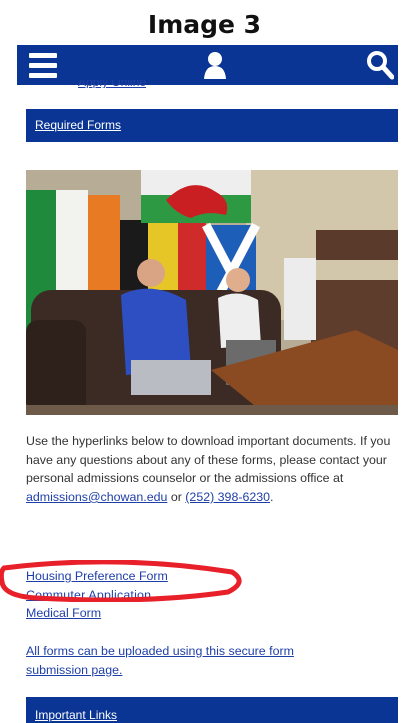  What do you see at coordinates (272, 496) in the screenshot?
I see `intro-period: .` at bounding box center [272, 496].